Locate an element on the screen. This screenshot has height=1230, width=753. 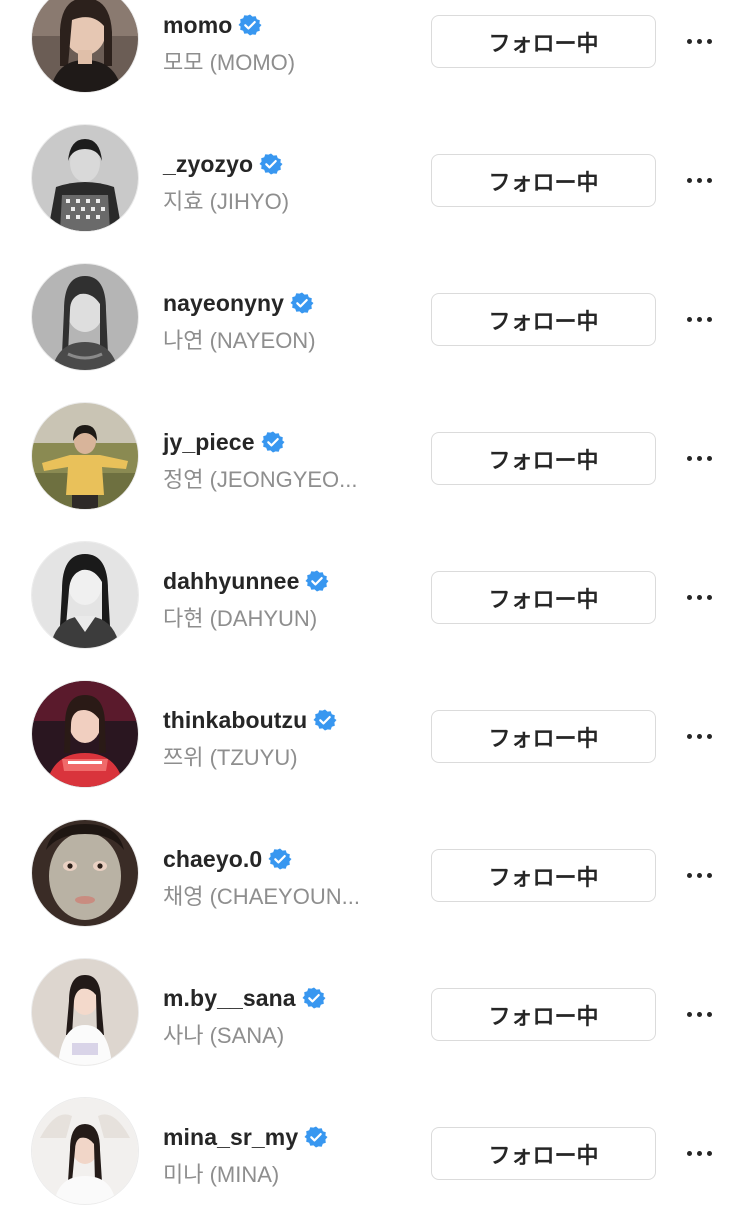
list-item: thinkaboutzu 쯔위 (TZUYU) フォロー中 is located at coordinates (376, 743).